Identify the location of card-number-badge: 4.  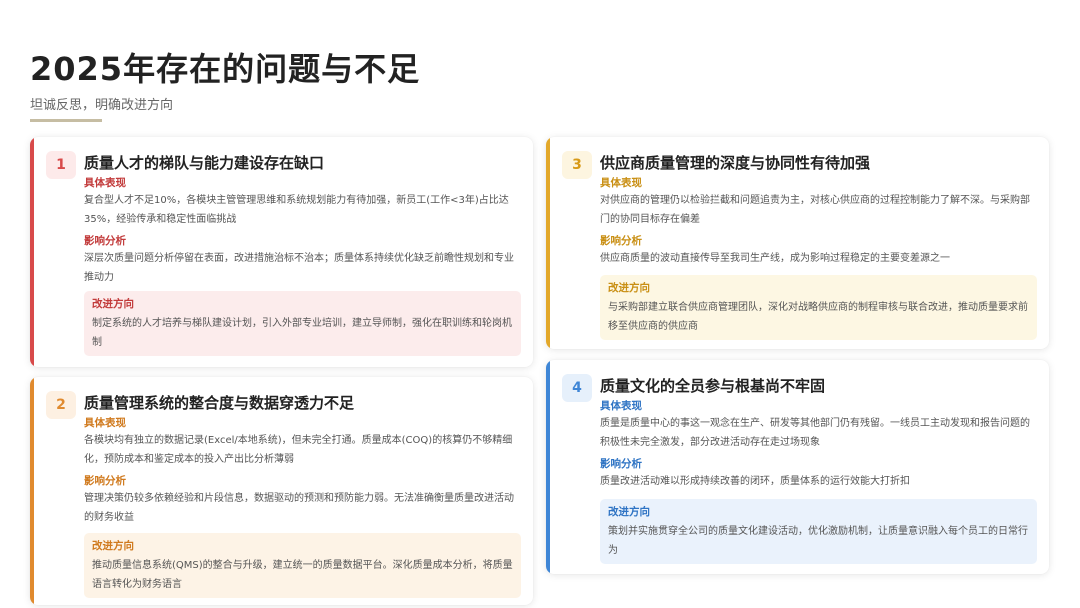
(577, 388).